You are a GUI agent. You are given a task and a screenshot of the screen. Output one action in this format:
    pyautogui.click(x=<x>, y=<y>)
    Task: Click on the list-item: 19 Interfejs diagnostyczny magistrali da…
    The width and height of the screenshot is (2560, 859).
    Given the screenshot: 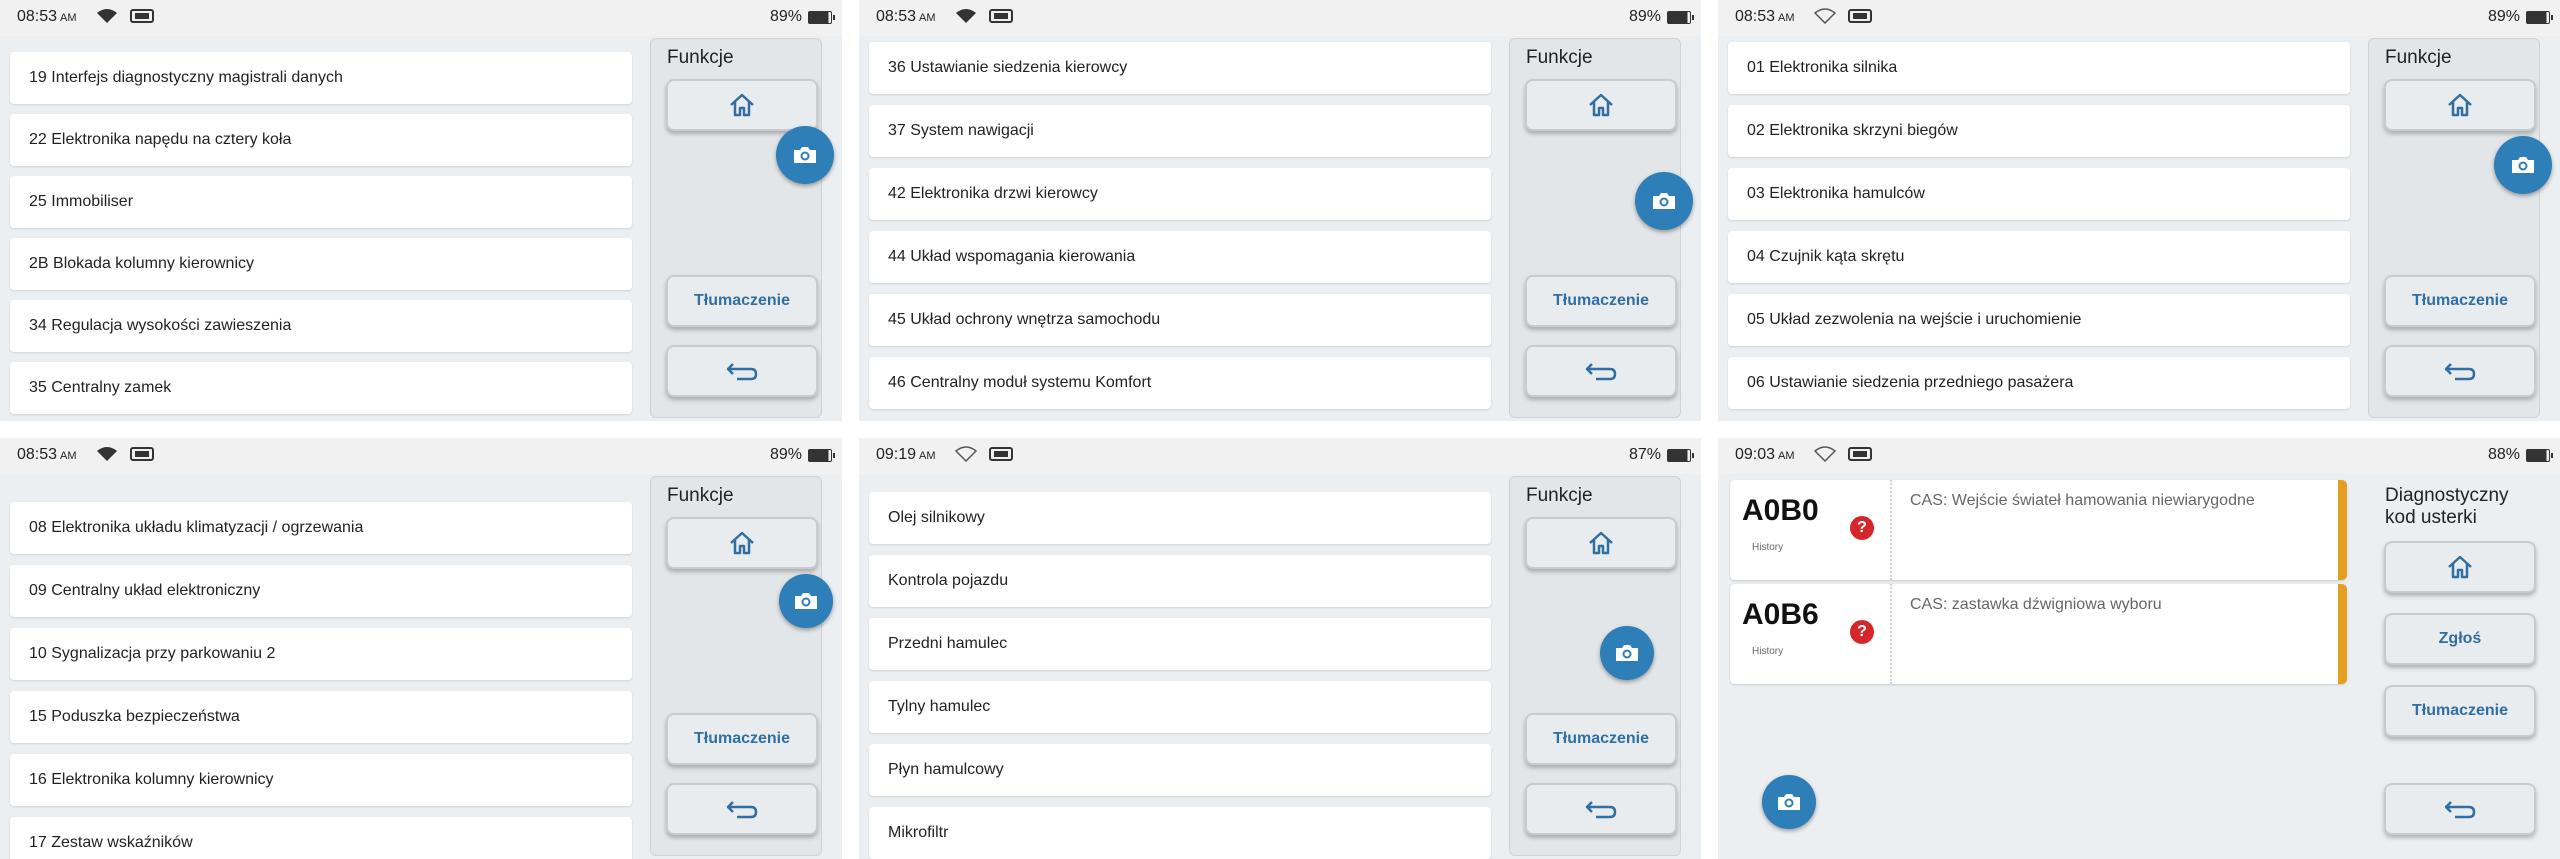 What is the action you would take?
    pyautogui.click(x=321, y=78)
    